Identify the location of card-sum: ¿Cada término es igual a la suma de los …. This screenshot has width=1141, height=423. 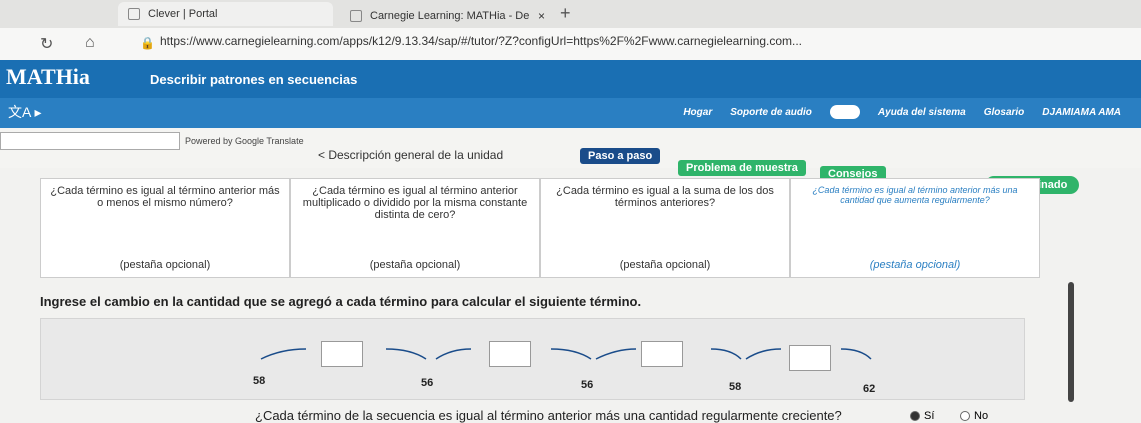
(665, 228).